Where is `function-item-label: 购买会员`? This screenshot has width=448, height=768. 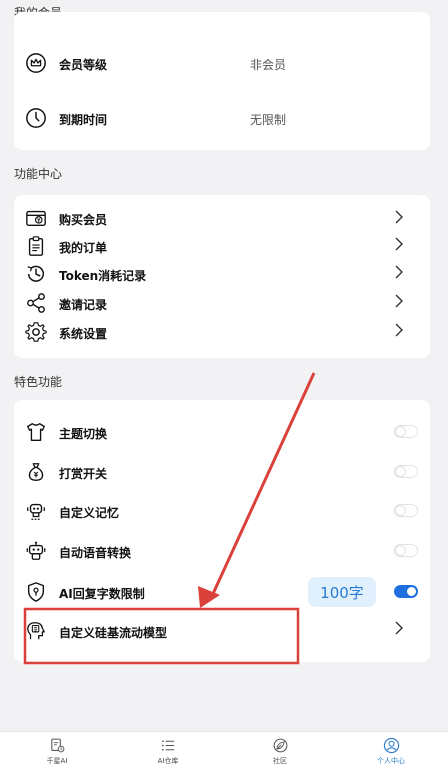
function-item-label: 购买会员 is located at coordinates (83, 220).